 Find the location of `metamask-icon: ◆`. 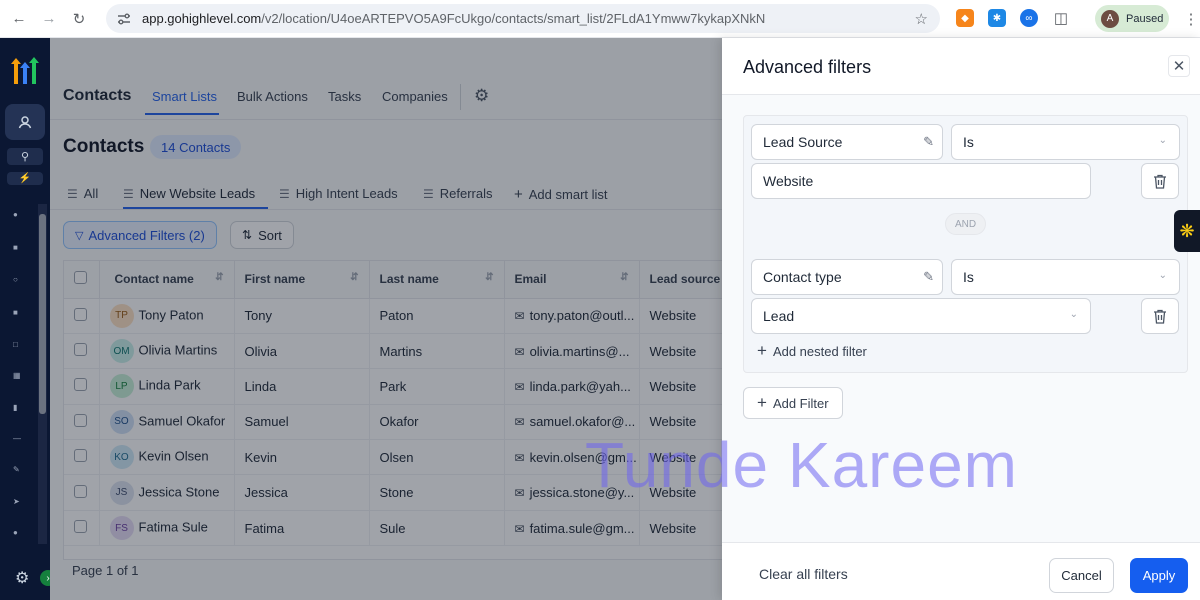

metamask-icon: ◆ is located at coordinates (965, 18).